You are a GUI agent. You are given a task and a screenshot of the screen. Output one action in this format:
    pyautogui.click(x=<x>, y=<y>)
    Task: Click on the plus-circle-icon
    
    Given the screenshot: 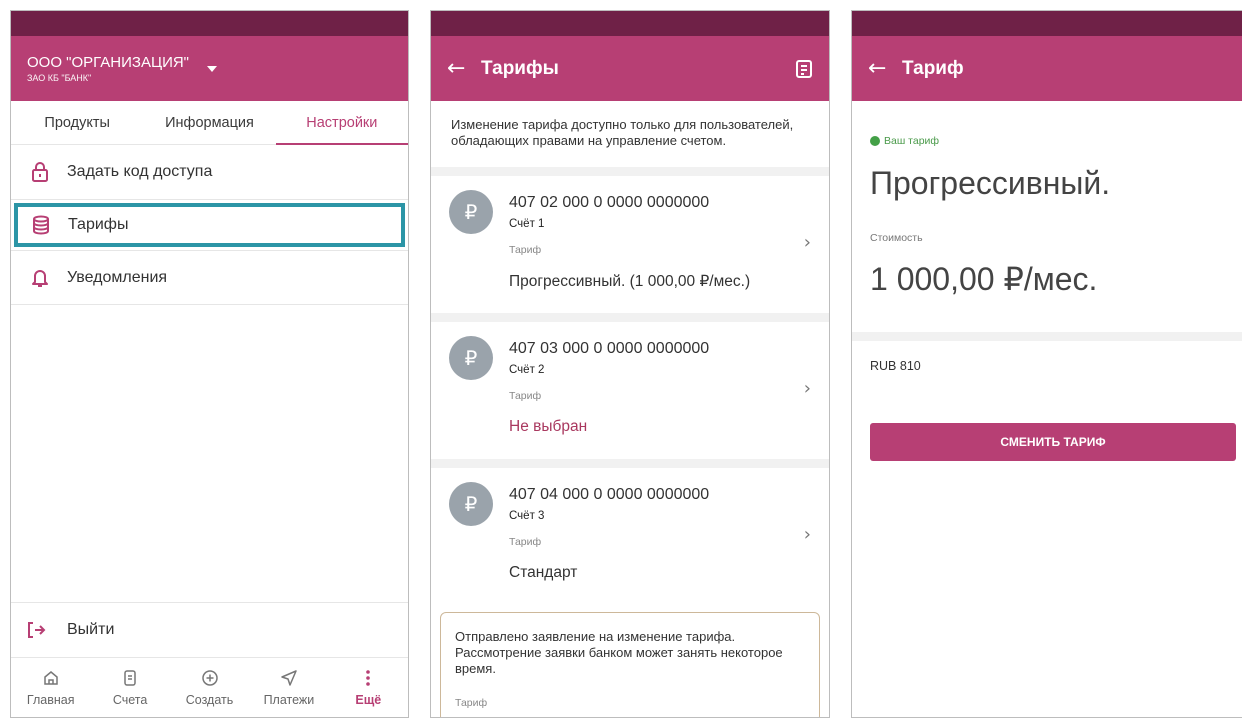 What is the action you would take?
    pyautogui.click(x=209, y=677)
    